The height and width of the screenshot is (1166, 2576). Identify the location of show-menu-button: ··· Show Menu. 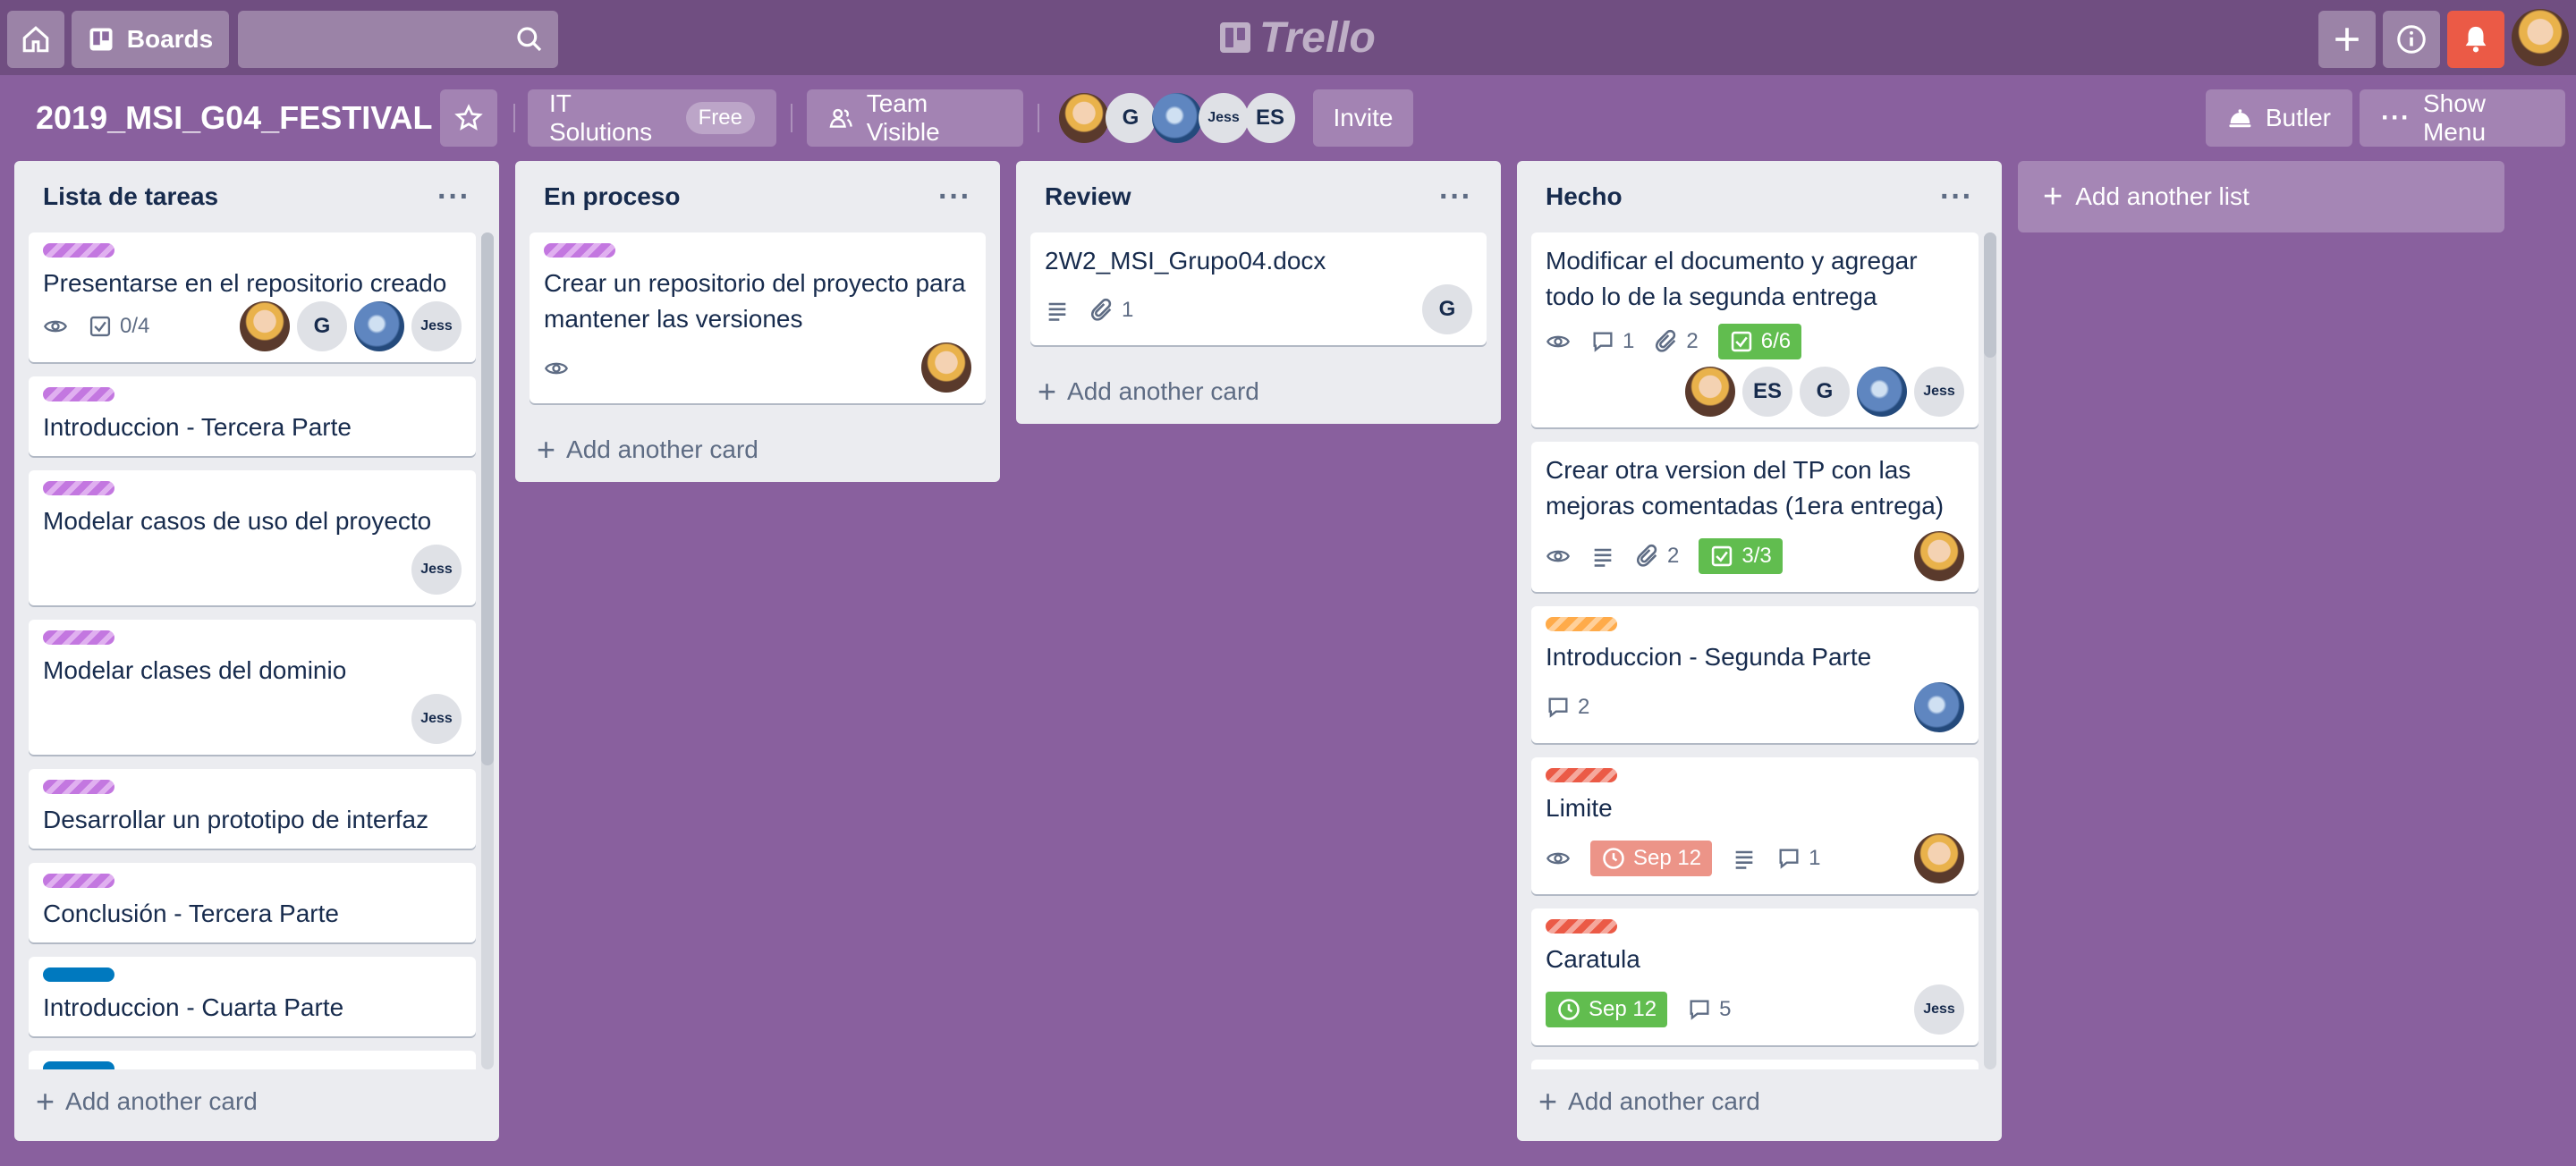
(2462, 118).